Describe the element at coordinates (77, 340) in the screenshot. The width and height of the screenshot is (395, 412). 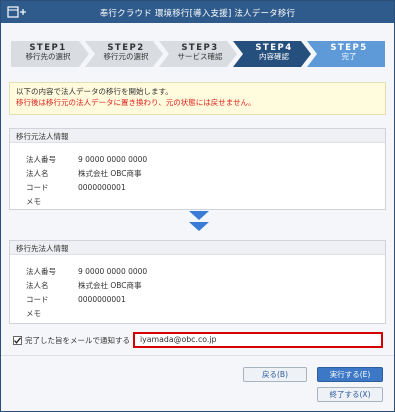
I see `notify-label: 完了した旨をメールで通知する` at that location.